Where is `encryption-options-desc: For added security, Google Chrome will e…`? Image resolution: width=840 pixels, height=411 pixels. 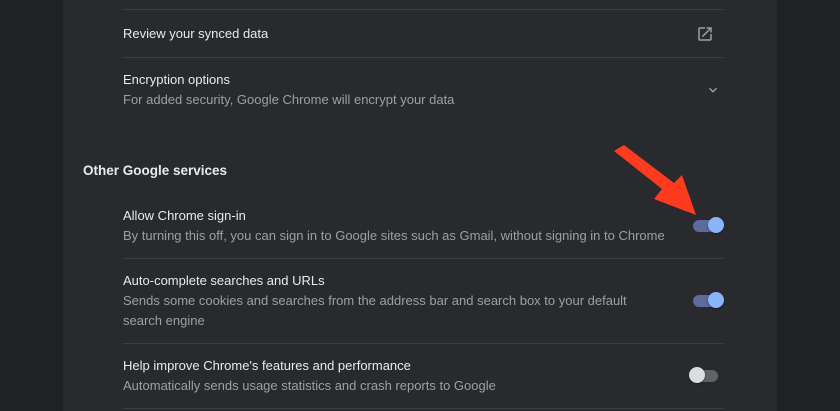 encryption-options-desc: For added security, Google Chrome will e… is located at coordinates (289, 99).